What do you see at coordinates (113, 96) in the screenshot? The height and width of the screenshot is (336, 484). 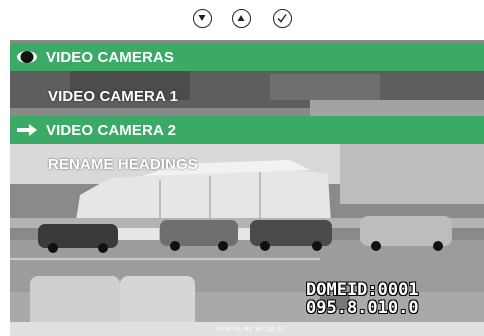 I see `menu-item-label: VIDEO CAMERA 1` at bounding box center [113, 96].